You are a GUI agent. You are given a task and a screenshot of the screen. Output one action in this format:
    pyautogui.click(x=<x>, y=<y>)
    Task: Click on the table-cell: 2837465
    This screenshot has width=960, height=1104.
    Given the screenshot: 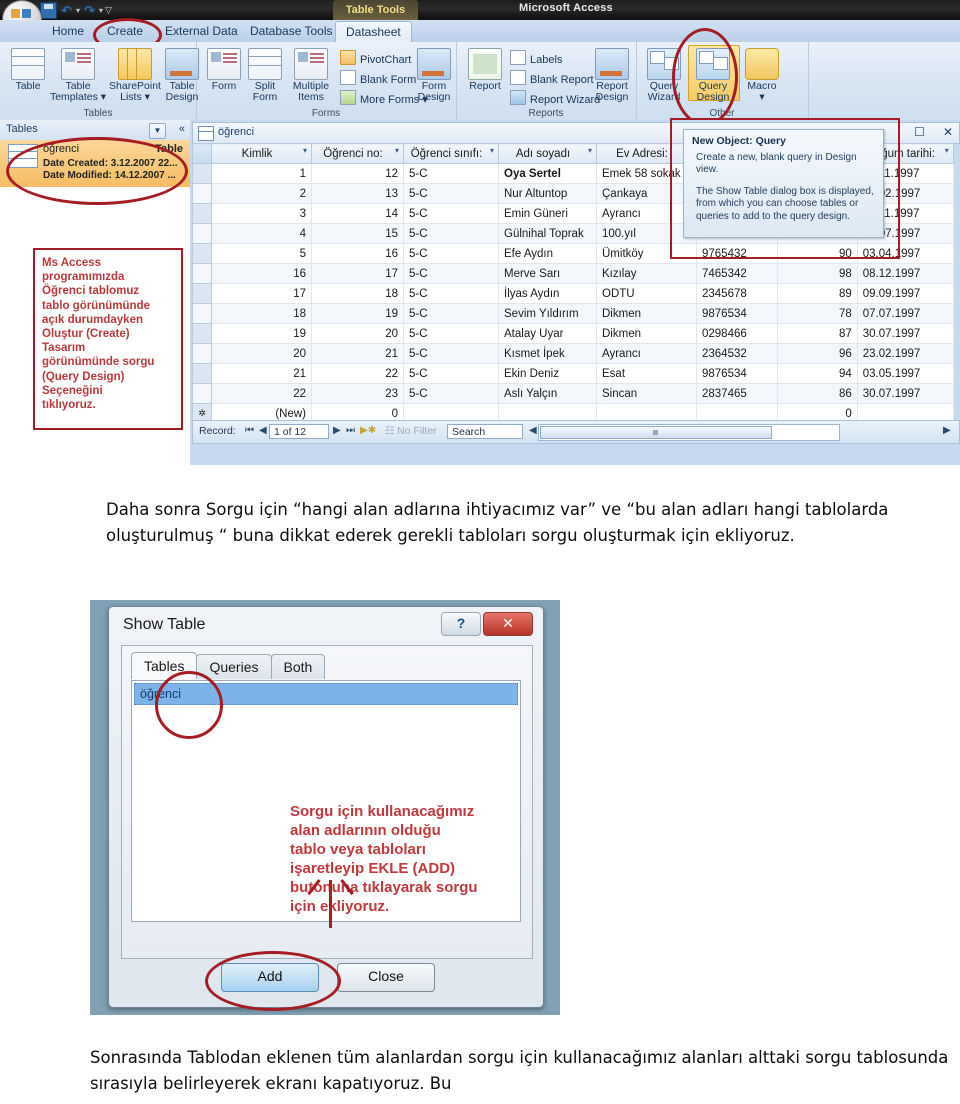 What is the action you would take?
    pyautogui.click(x=737, y=393)
    